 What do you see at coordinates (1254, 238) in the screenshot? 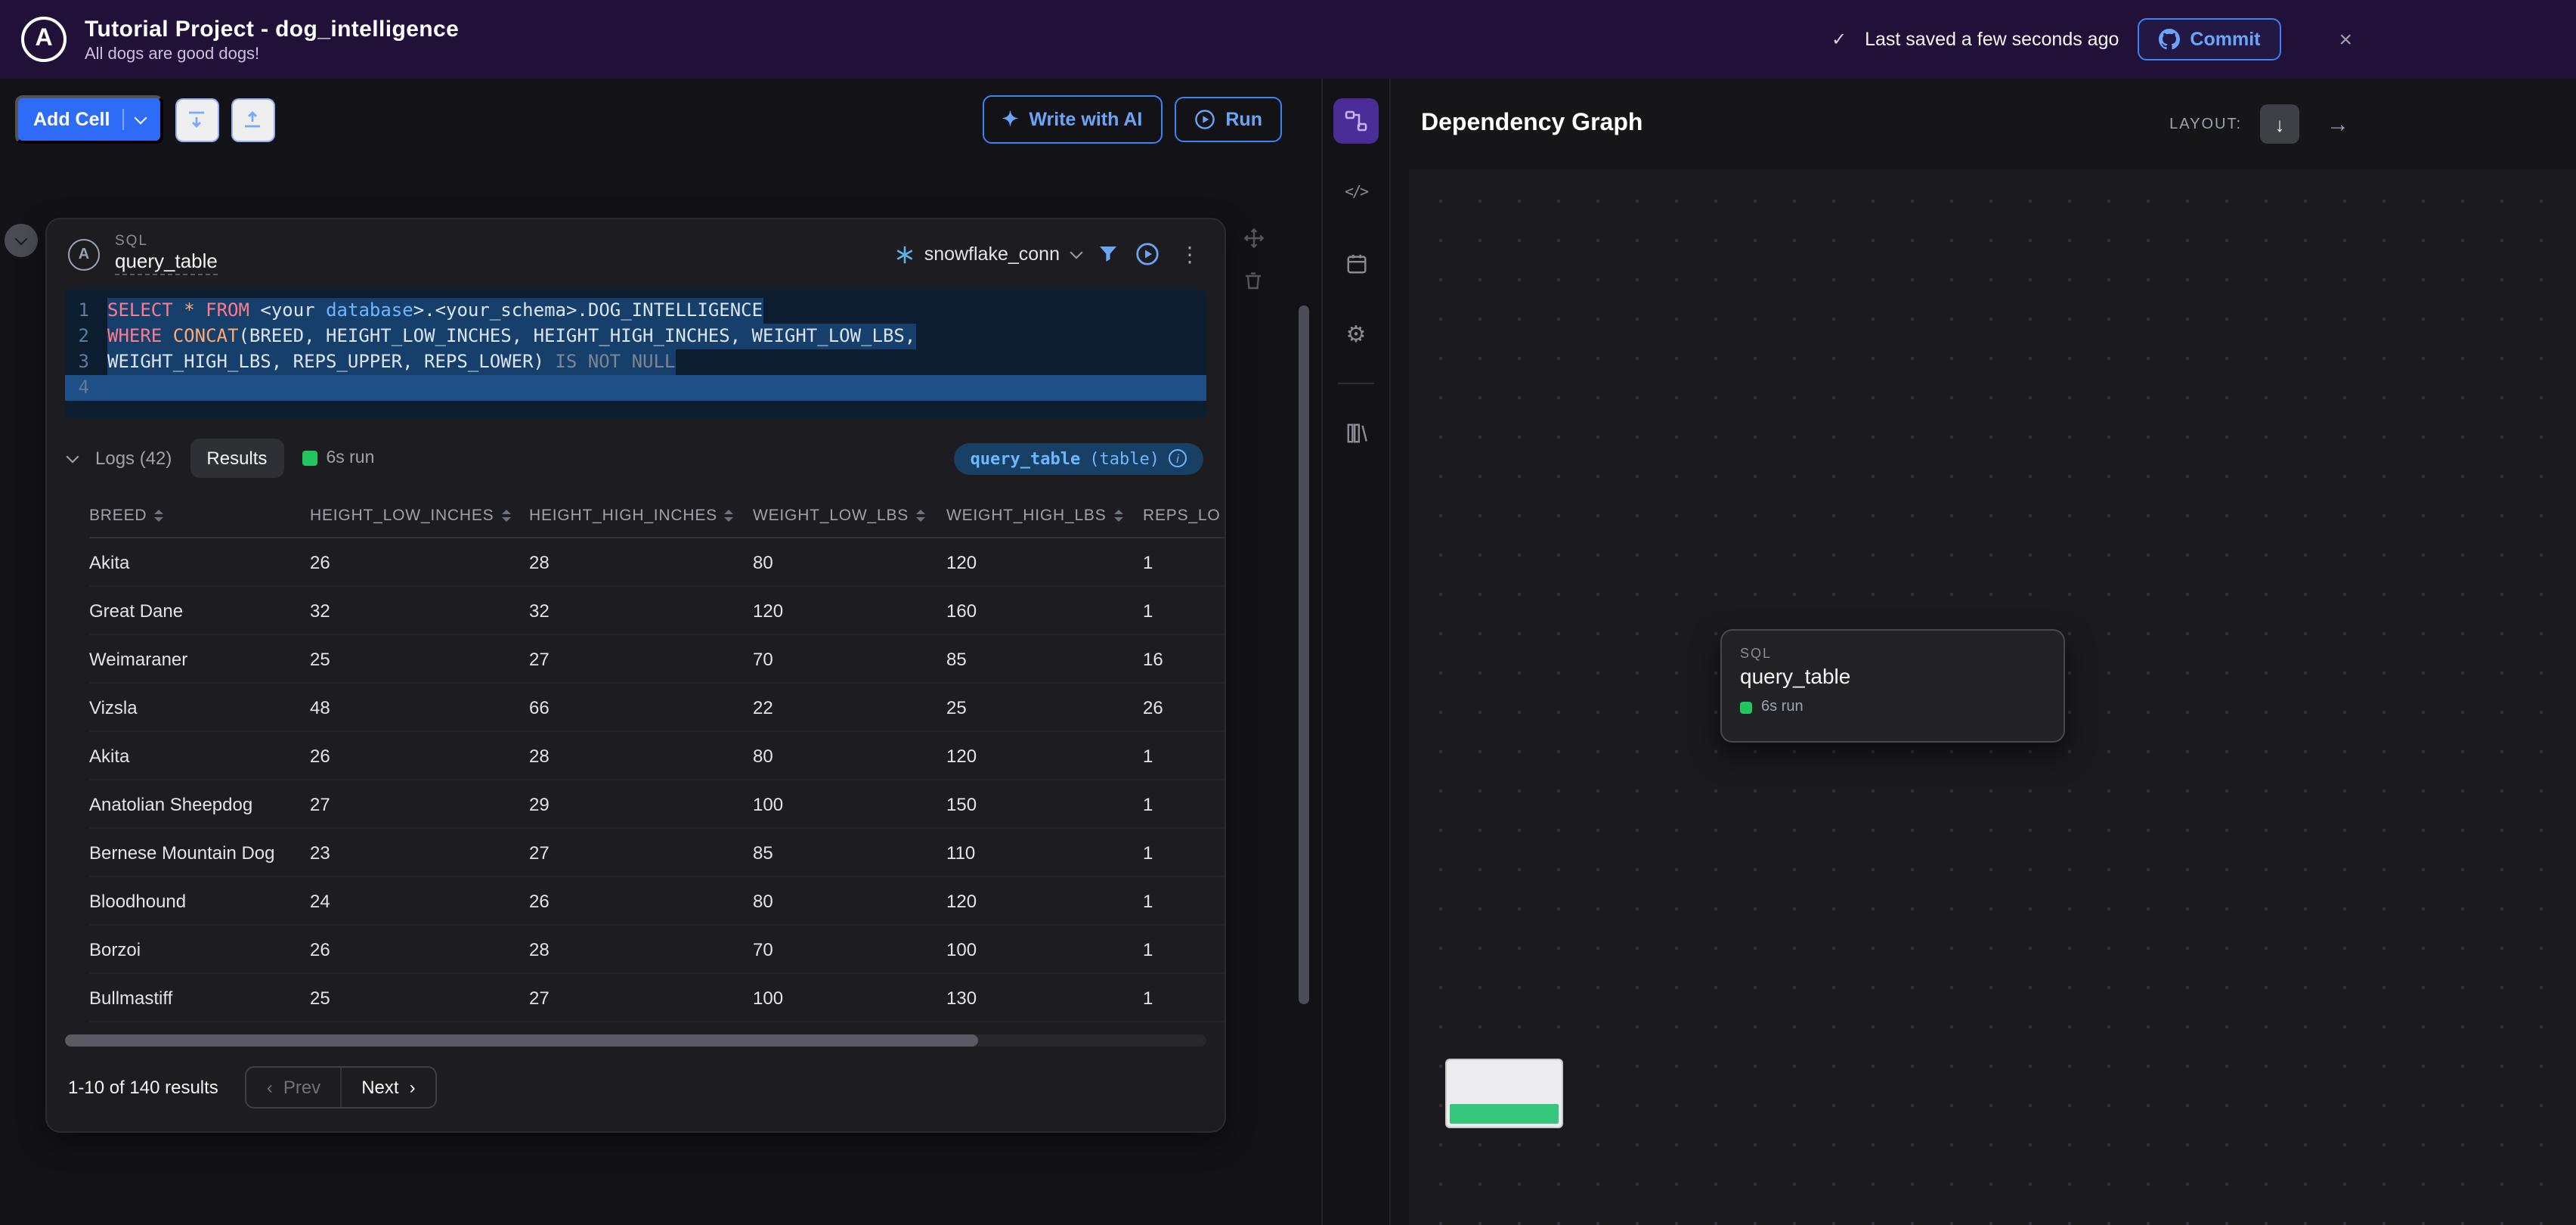
I see `move-cell-icon` at bounding box center [1254, 238].